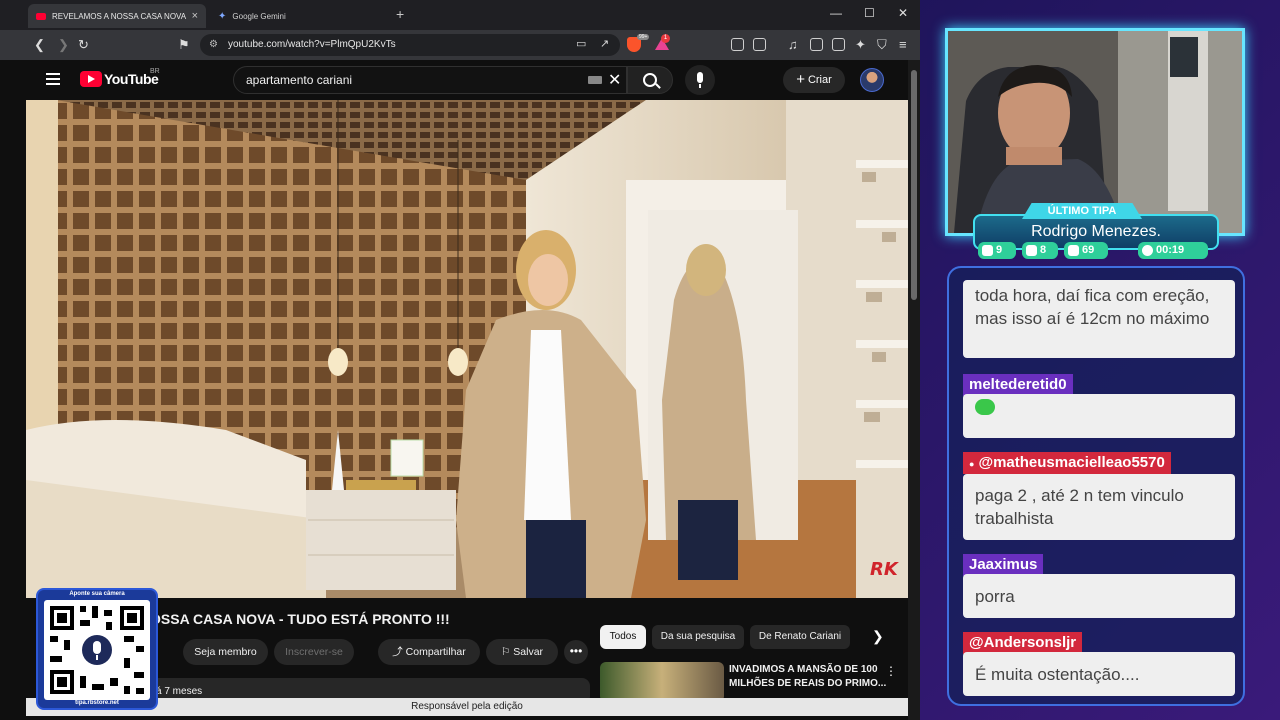  What do you see at coordinates (155, 71) in the screenshot?
I see `region-code: BR` at bounding box center [155, 71].